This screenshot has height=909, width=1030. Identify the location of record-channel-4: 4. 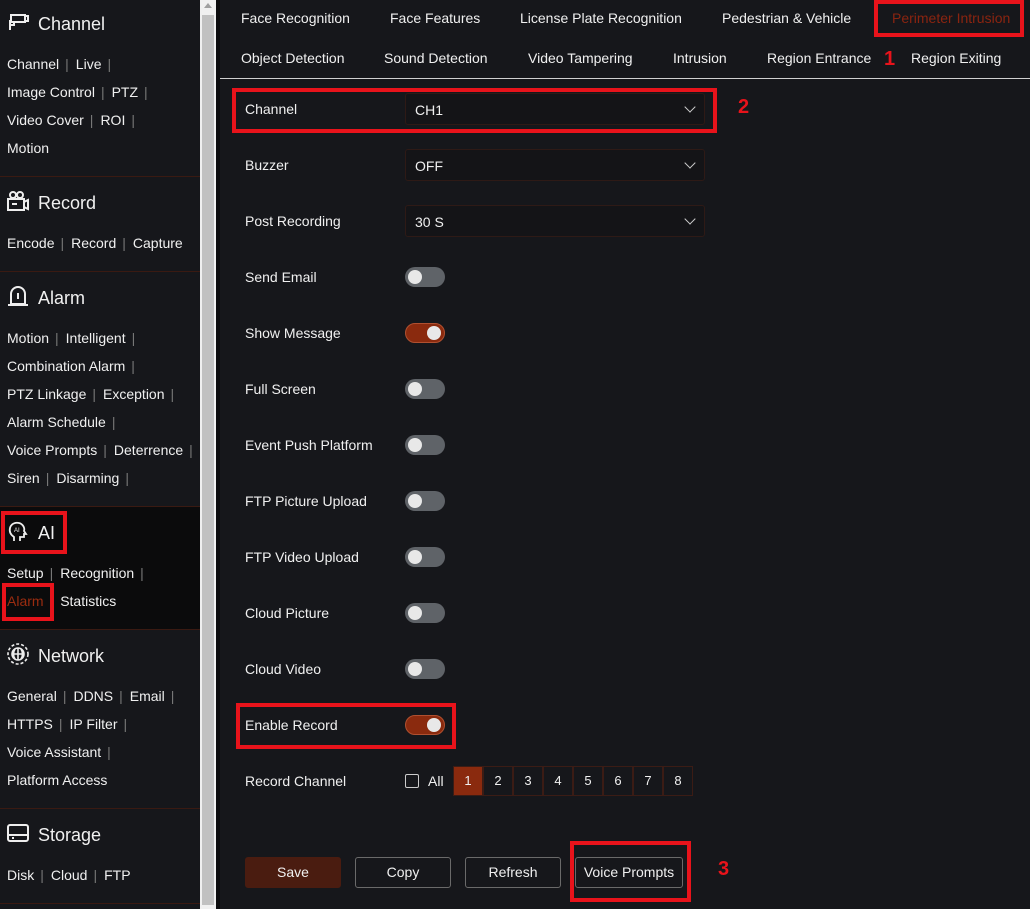
(558, 781).